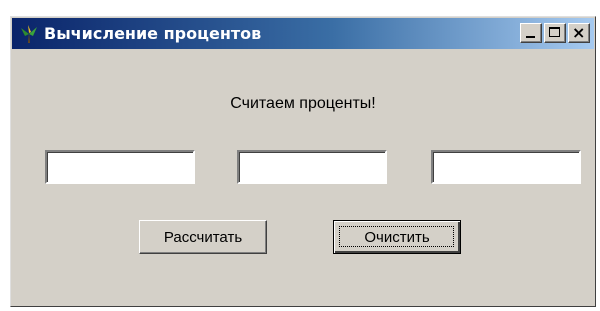 The height and width of the screenshot is (311, 600). What do you see at coordinates (303, 33) in the screenshot?
I see `title-bar: Вычисление процентов ×` at bounding box center [303, 33].